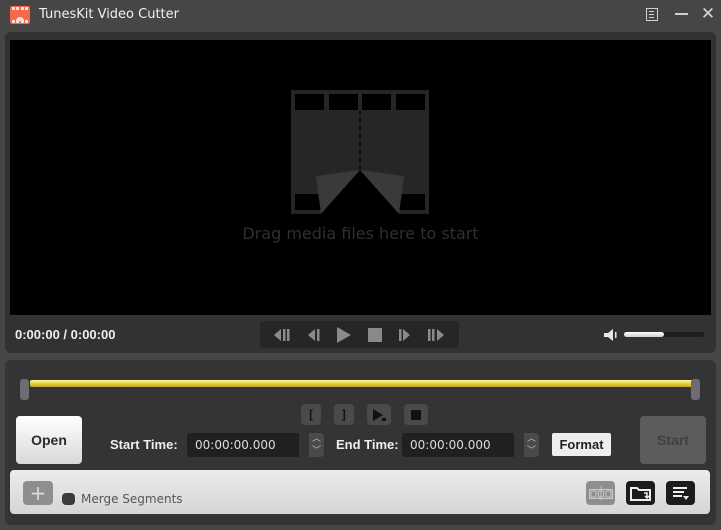 This screenshot has width=721, height=530. Describe the element at coordinates (24, 389) in the screenshot. I see `start-trim-handle` at that location.